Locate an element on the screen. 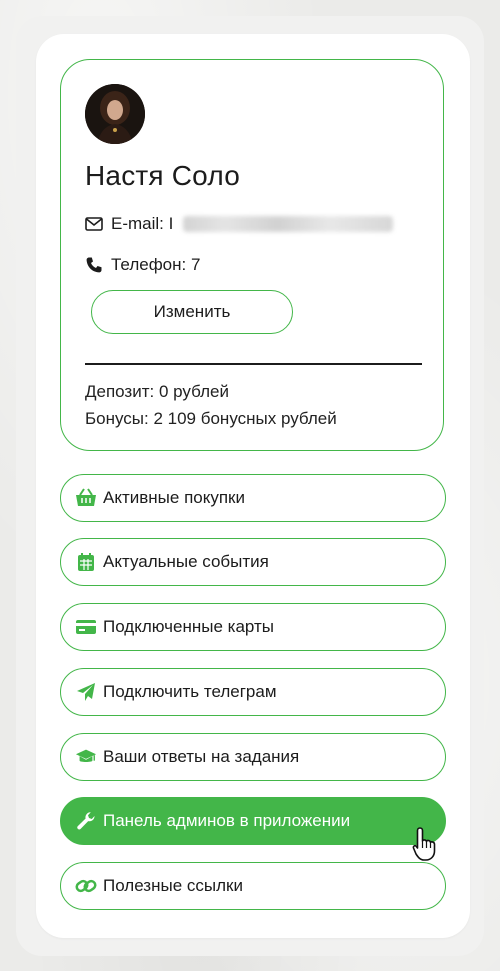  phone-label: Телефон: 7 is located at coordinates (156, 264).